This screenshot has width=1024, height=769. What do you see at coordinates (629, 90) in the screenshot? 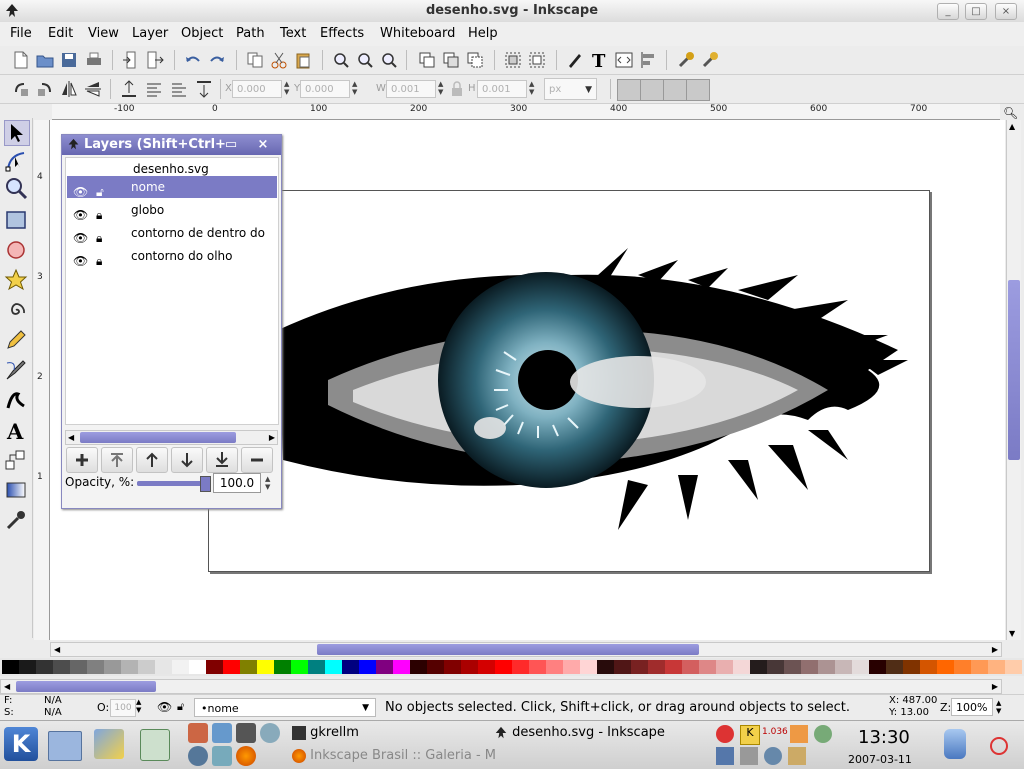
I see `scale-stroke-toggle` at bounding box center [629, 90].